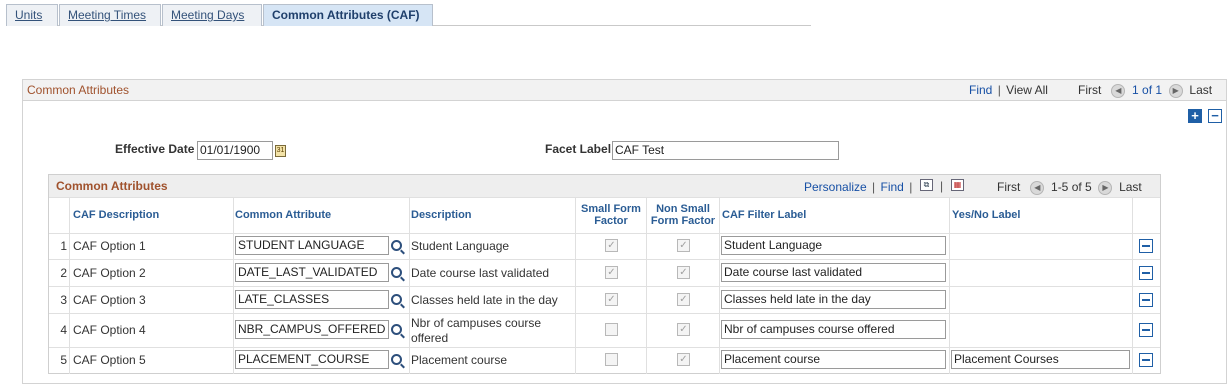 This screenshot has height=392, width=1232. What do you see at coordinates (1090, 90) in the screenshot?
I see `outer-first-label: First` at bounding box center [1090, 90].